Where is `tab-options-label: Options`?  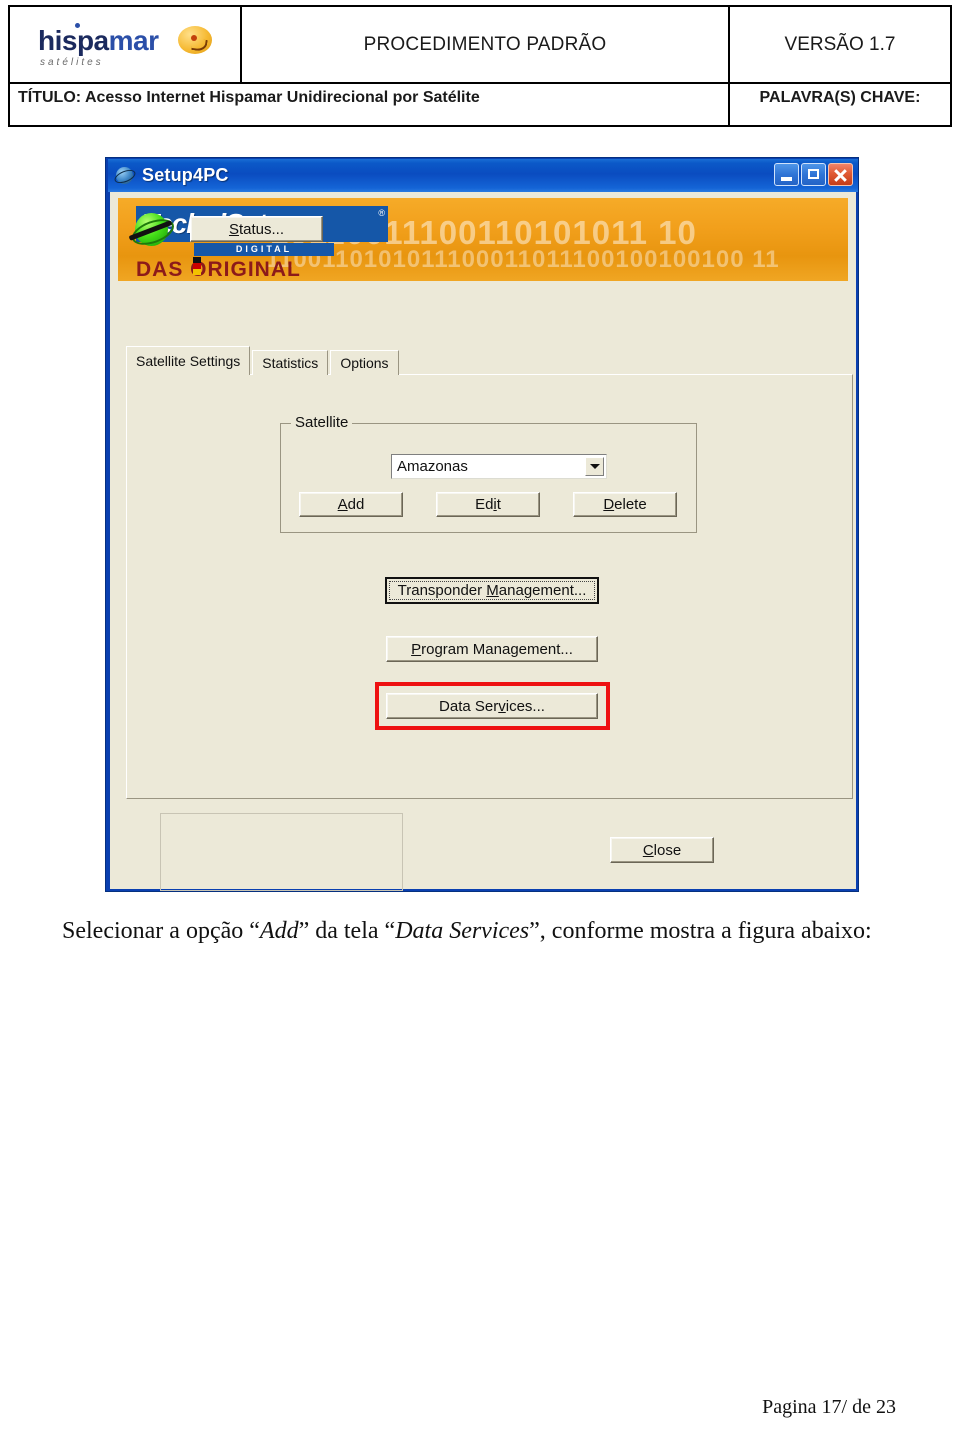
tab-options-label: Options is located at coordinates (364, 363).